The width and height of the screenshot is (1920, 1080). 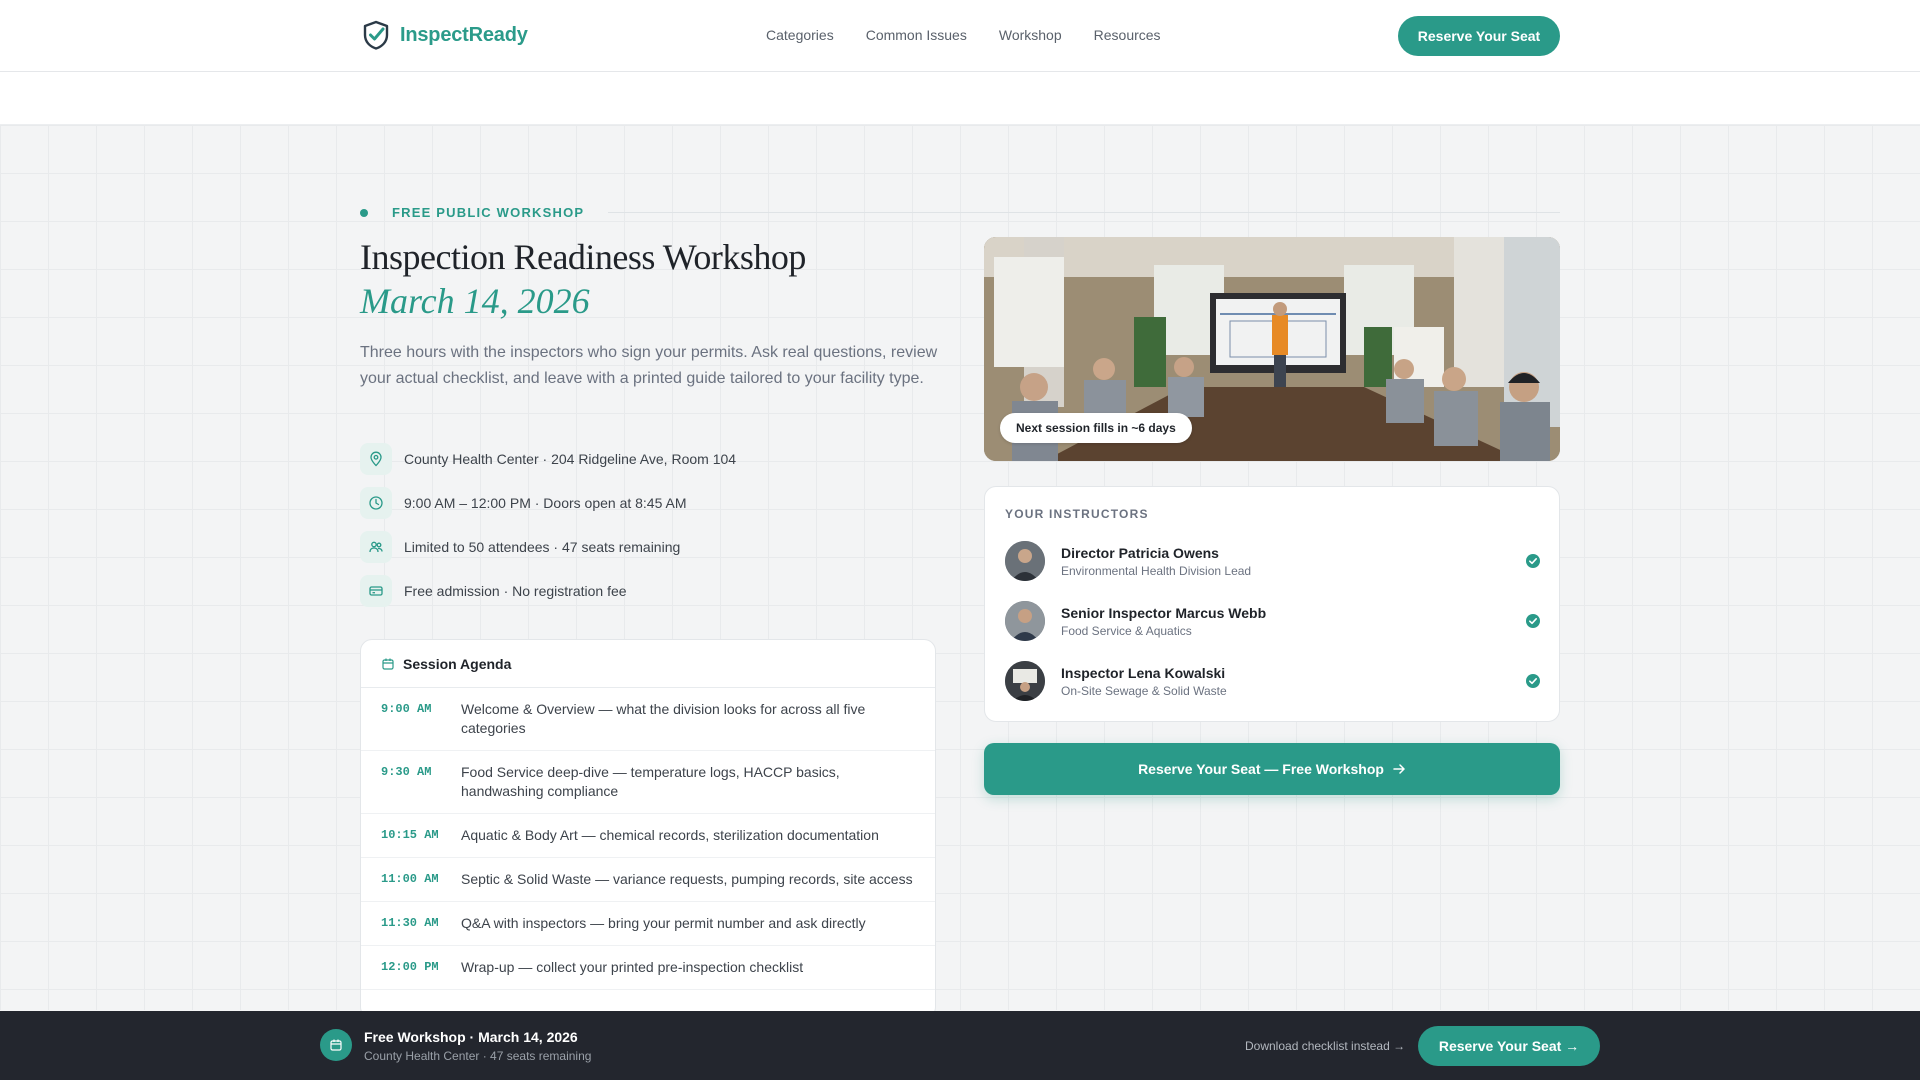 I want to click on bottom-bar-title: Free Workshop · March 14, 2026, so click(x=471, y=1037).